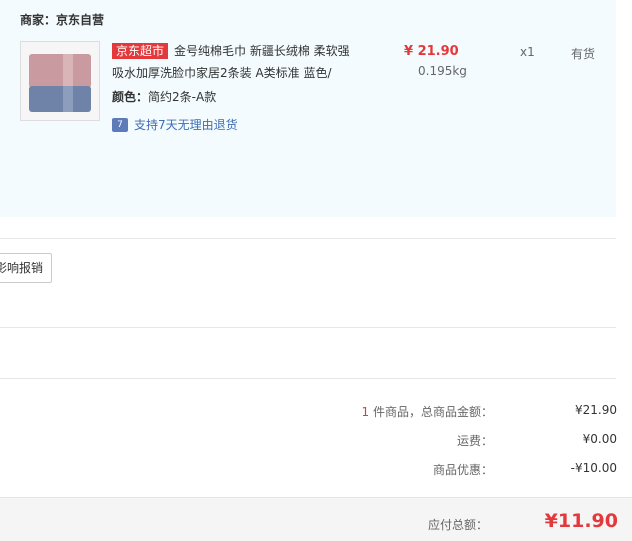 The width and height of the screenshot is (632, 541). Describe the element at coordinates (60, 71) in the screenshot. I see `towel-pink-image` at that location.